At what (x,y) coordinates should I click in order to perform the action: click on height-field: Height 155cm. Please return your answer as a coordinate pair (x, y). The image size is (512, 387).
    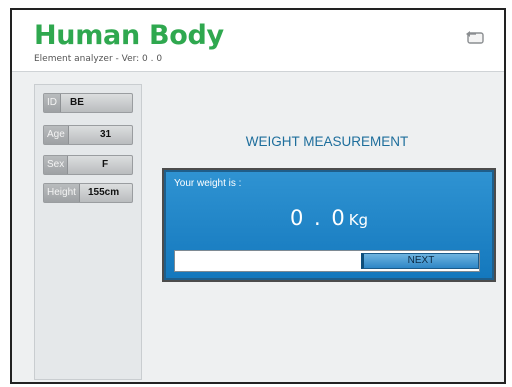
    Looking at the image, I should click on (88, 193).